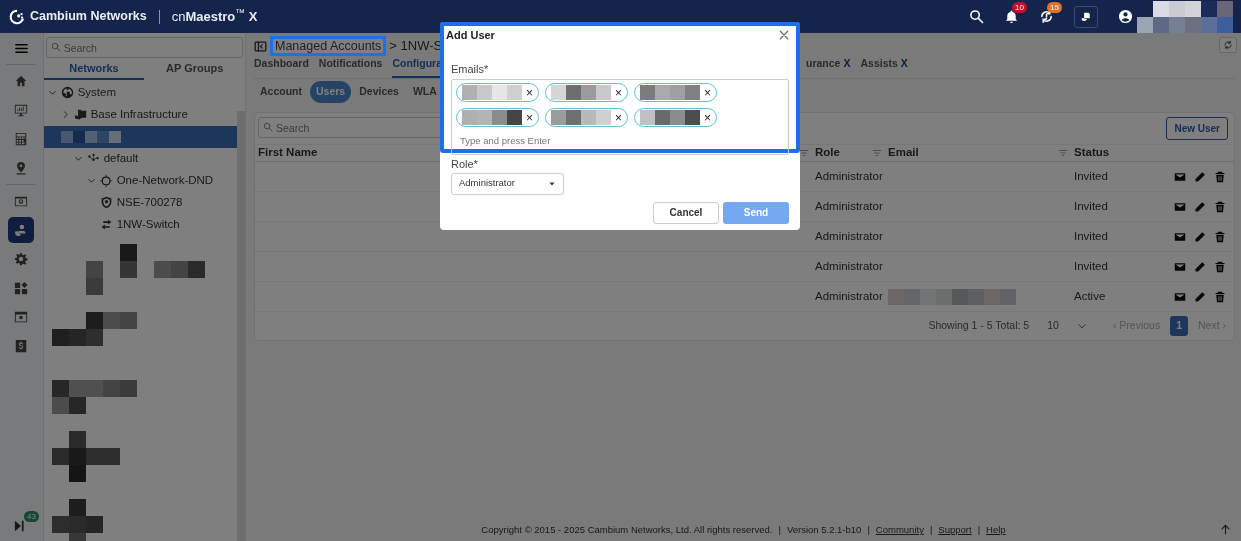 This screenshot has height=541, width=1241. What do you see at coordinates (94, 69) in the screenshot?
I see `tab: Networks` at bounding box center [94, 69].